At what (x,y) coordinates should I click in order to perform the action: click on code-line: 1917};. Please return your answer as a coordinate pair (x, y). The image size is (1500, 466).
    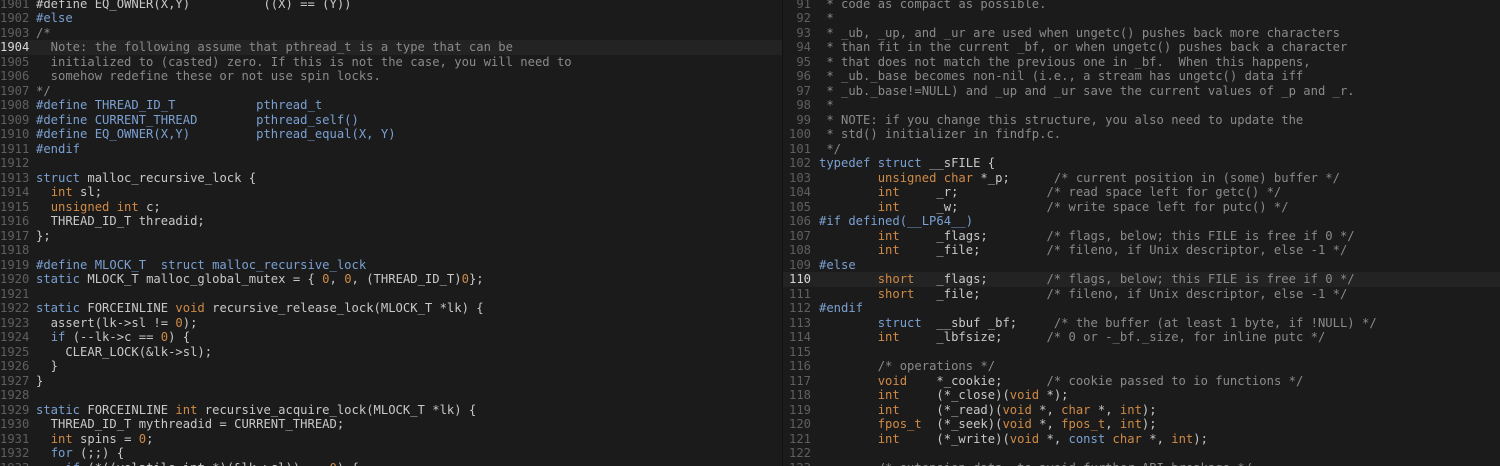
    Looking at the image, I should click on (391, 236).